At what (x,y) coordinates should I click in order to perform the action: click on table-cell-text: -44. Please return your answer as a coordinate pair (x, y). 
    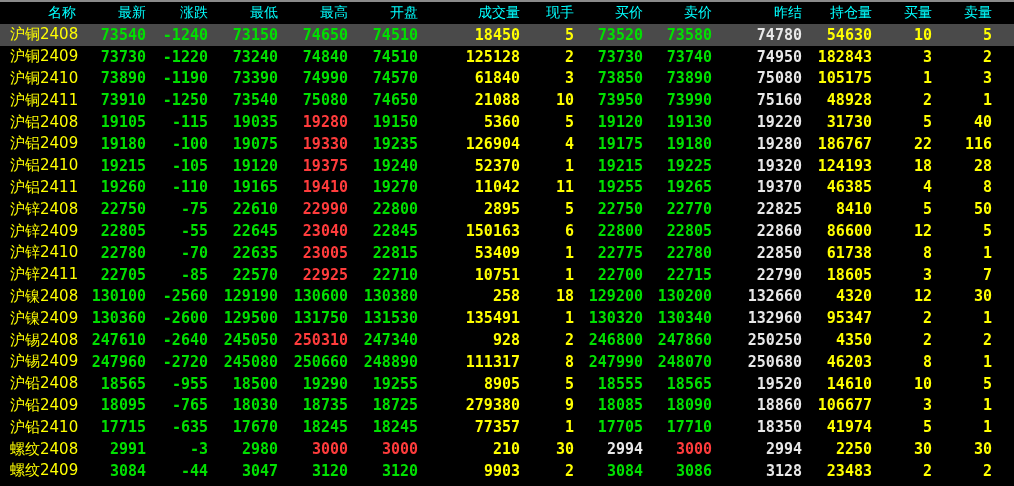
    Looking at the image, I should click on (193, 470).